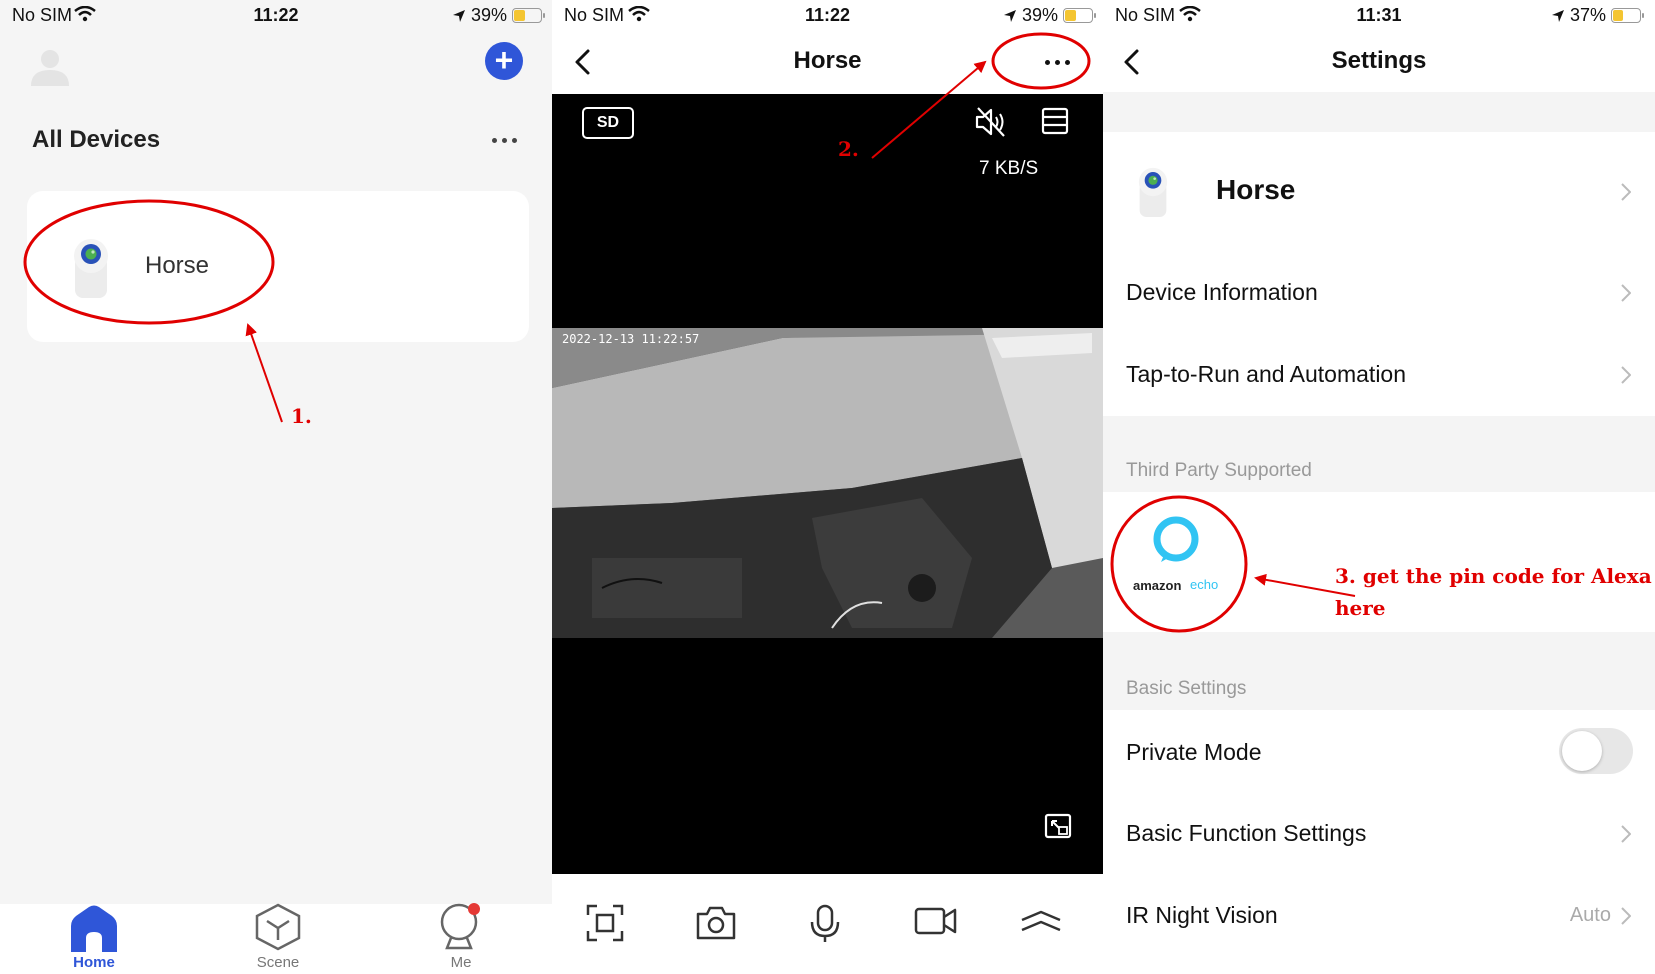 The image size is (1655, 974). Describe the element at coordinates (936, 921) in the screenshot. I see `record-video-icon` at that location.